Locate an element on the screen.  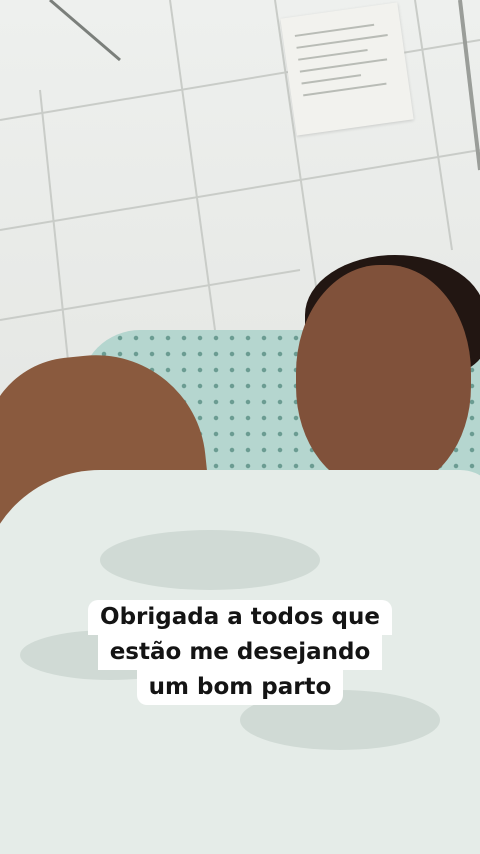
caption-line-1: Obrigada a todos que is located at coordinates (240, 617).